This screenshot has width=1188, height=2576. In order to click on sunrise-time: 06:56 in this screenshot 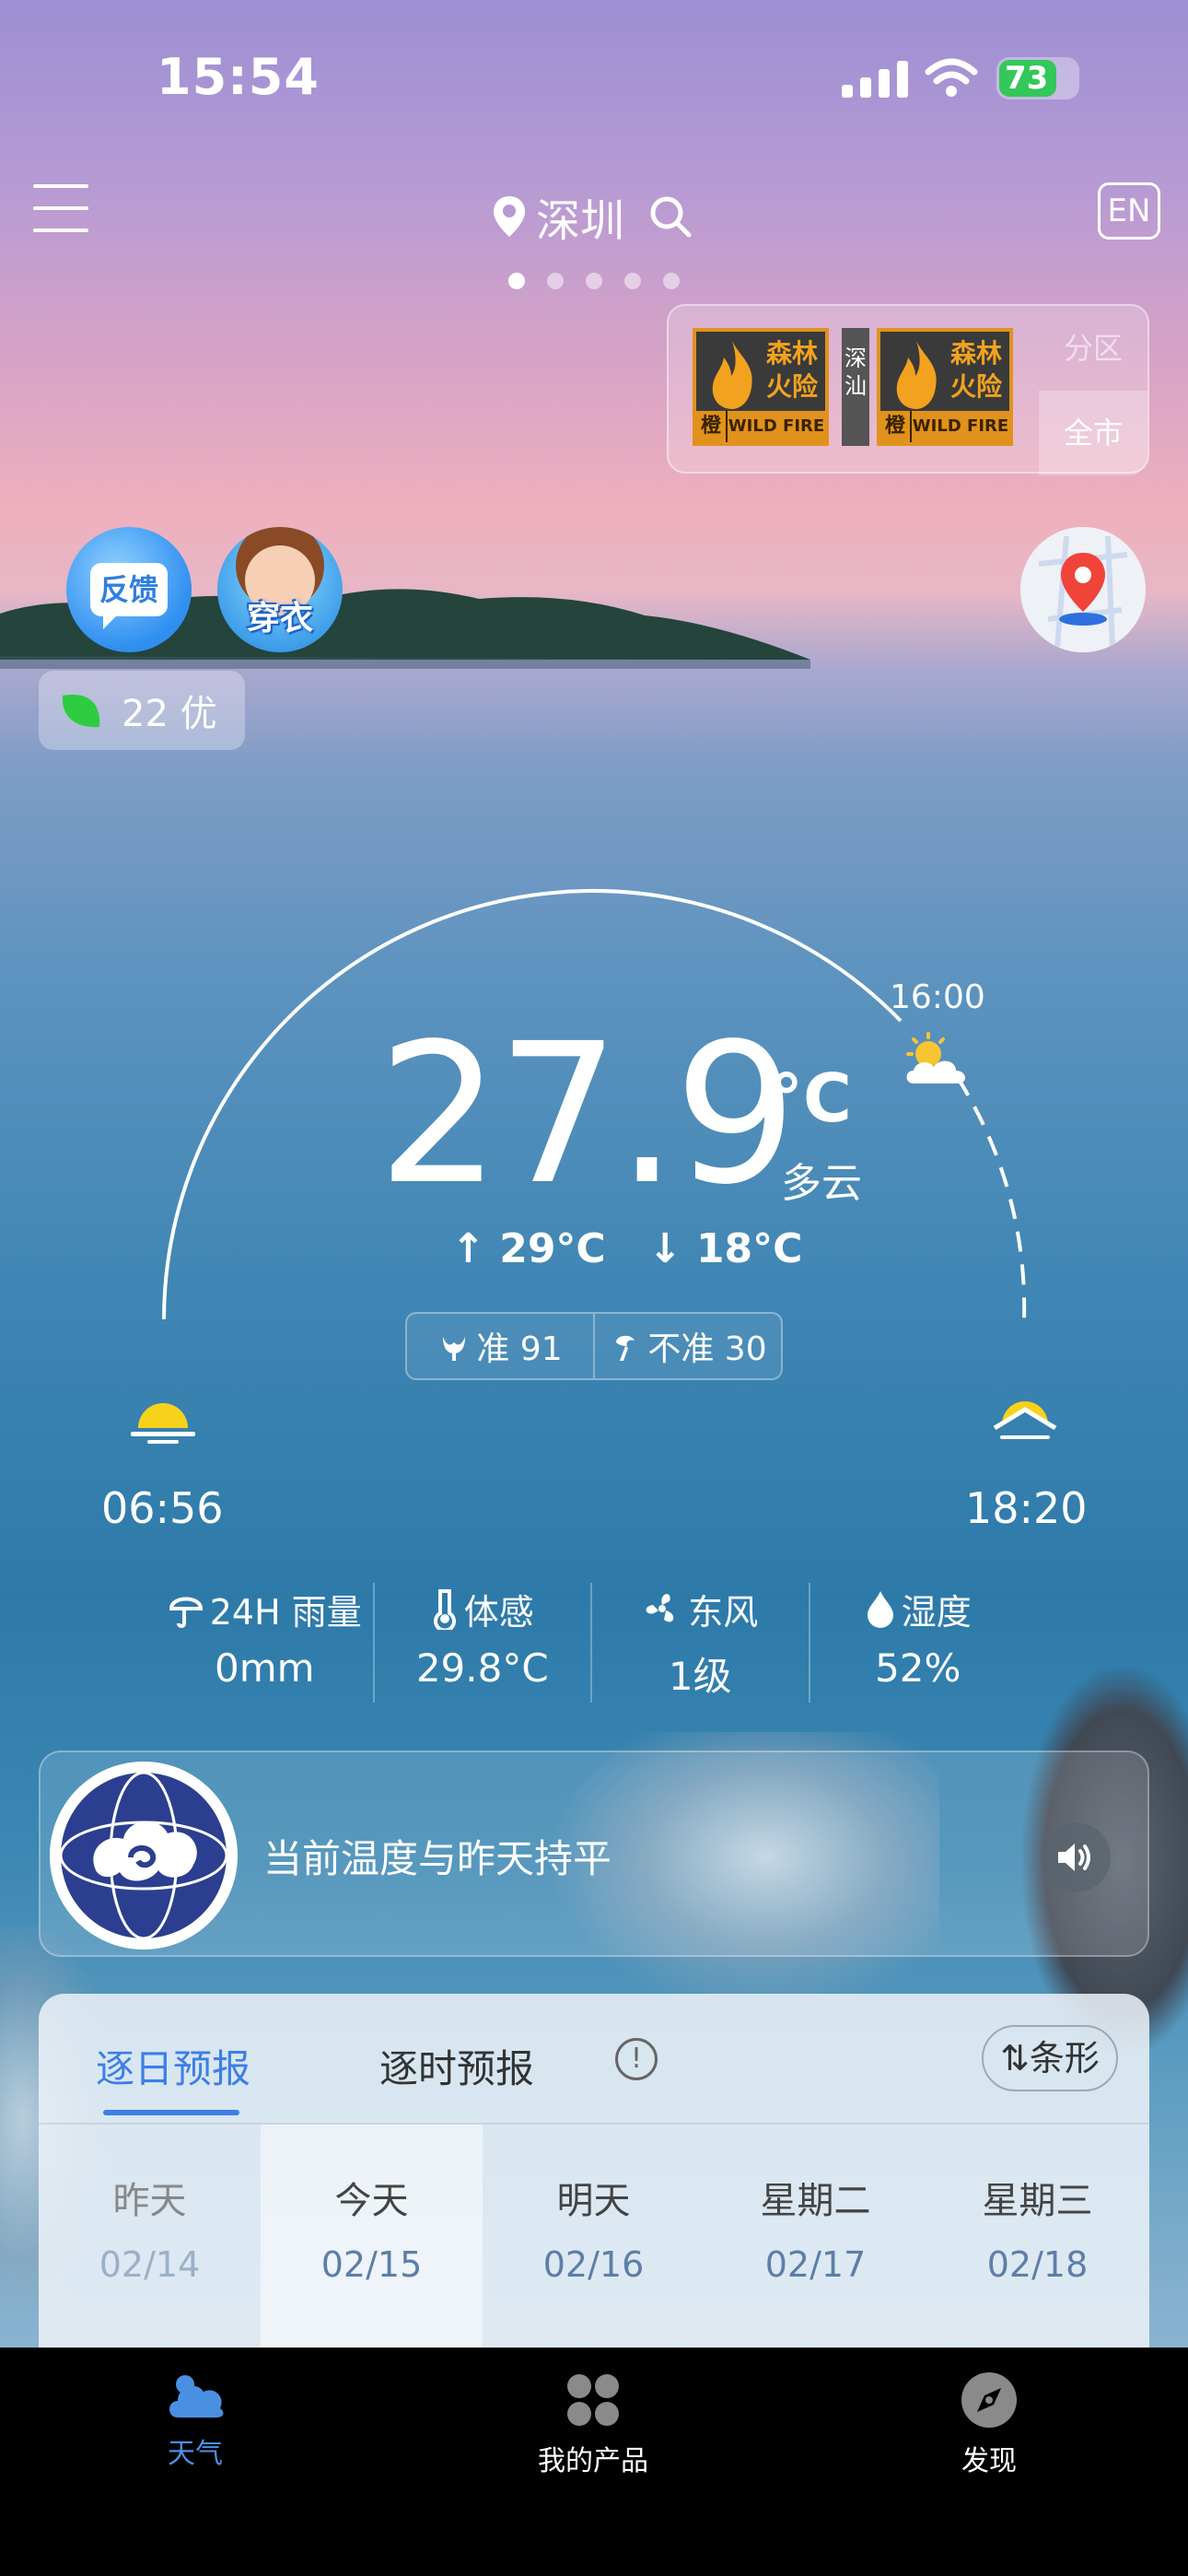, I will do `click(162, 1508)`.